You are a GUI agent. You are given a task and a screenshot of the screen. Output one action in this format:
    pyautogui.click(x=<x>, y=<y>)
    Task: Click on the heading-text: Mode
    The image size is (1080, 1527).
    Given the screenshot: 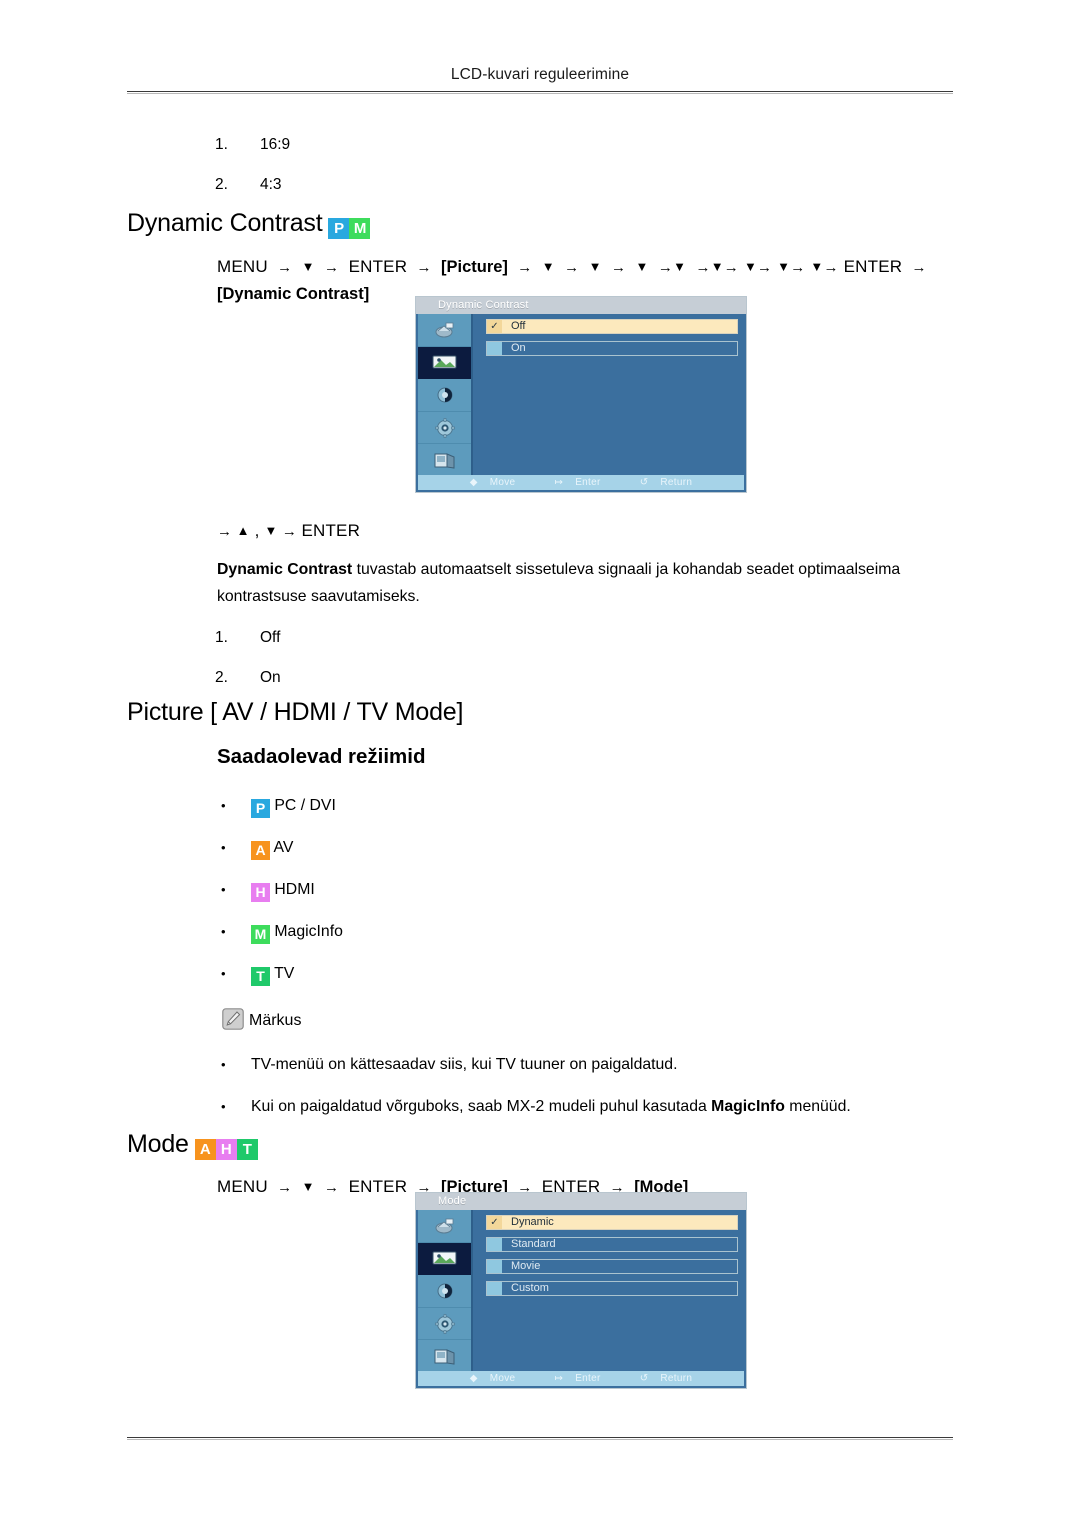 What is the action you would take?
    pyautogui.click(x=158, y=1144)
    